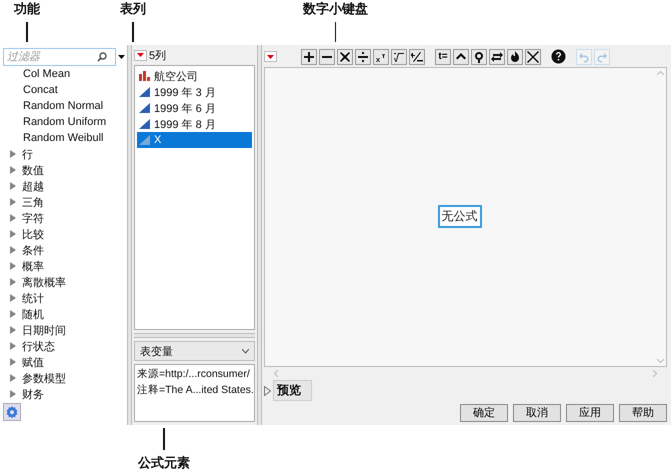 This screenshot has width=671, height=472. I want to click on table-variable-dropdown: 表变量, so click(194, 351).